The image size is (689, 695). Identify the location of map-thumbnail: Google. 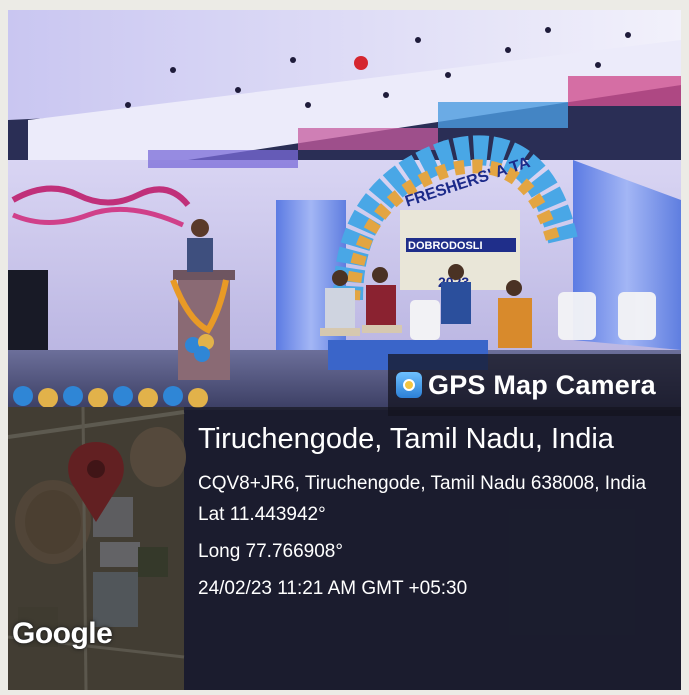
(96, 548).